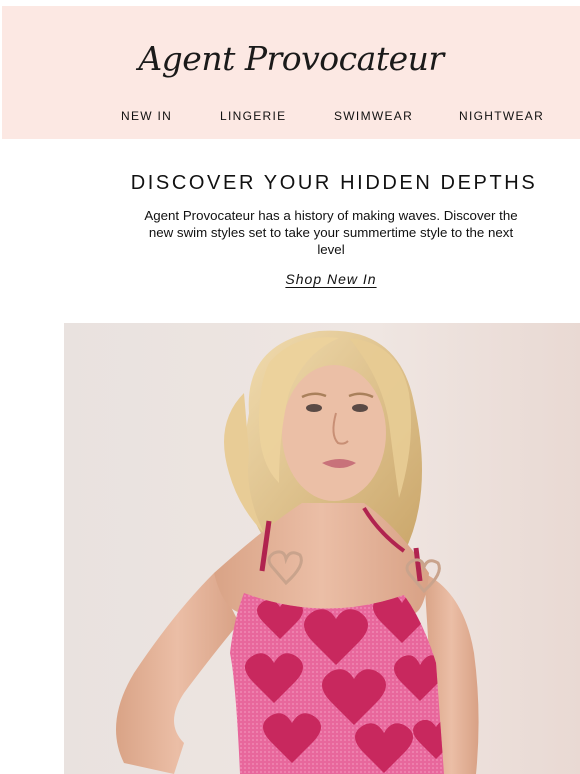 The width and height of the screenshot is (580, 774). I want to click on shop-new-in-link: Shop New In, so click(330, 279).